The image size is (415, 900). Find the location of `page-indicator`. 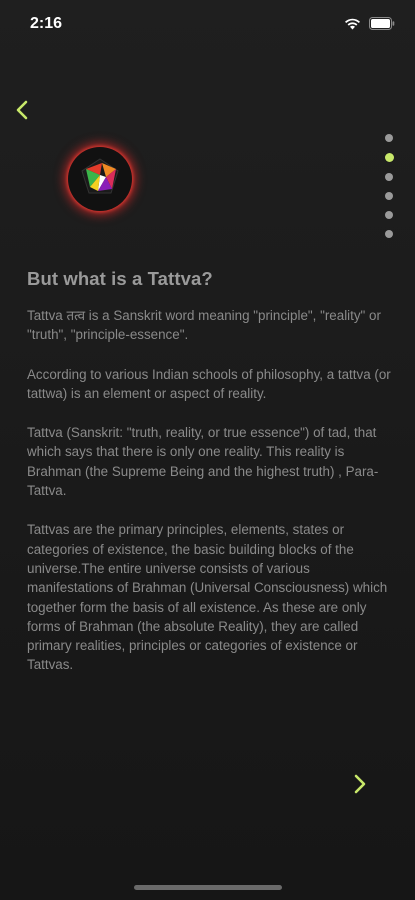

page-indicator is located at coordinates (389, 186).